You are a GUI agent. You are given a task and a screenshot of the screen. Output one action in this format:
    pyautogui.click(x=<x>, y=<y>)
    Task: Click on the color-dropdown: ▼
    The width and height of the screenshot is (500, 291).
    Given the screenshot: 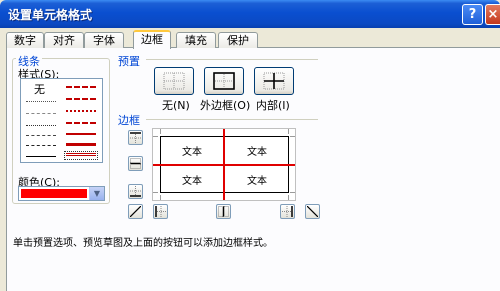 What is the action you would take?
    pyautogui.click(x=61, y=193)
    